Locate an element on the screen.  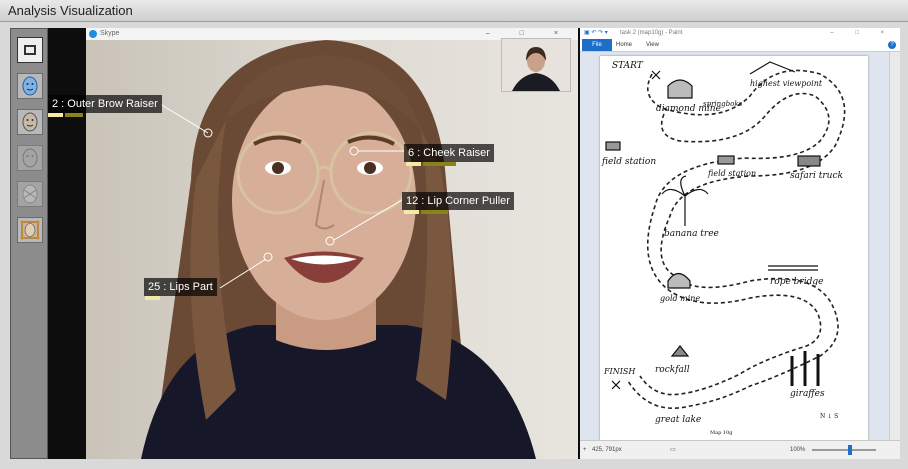
face-outline-icon is located at coordinates (30, 158).